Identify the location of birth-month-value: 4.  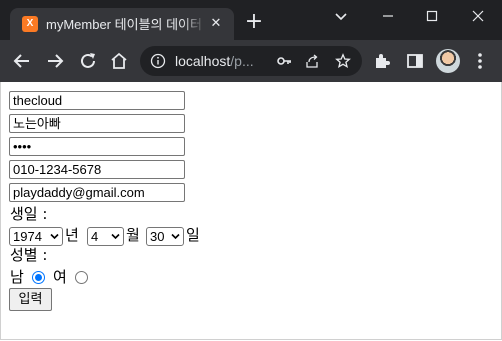
(95, 236).